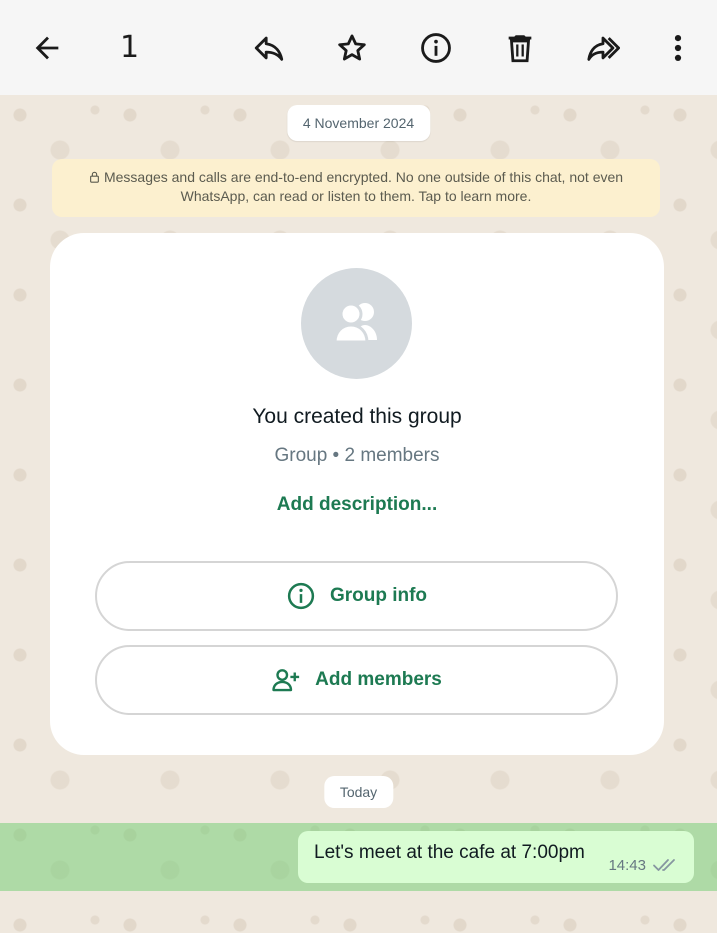  I want to click on delete-icon, so click(520, 49).